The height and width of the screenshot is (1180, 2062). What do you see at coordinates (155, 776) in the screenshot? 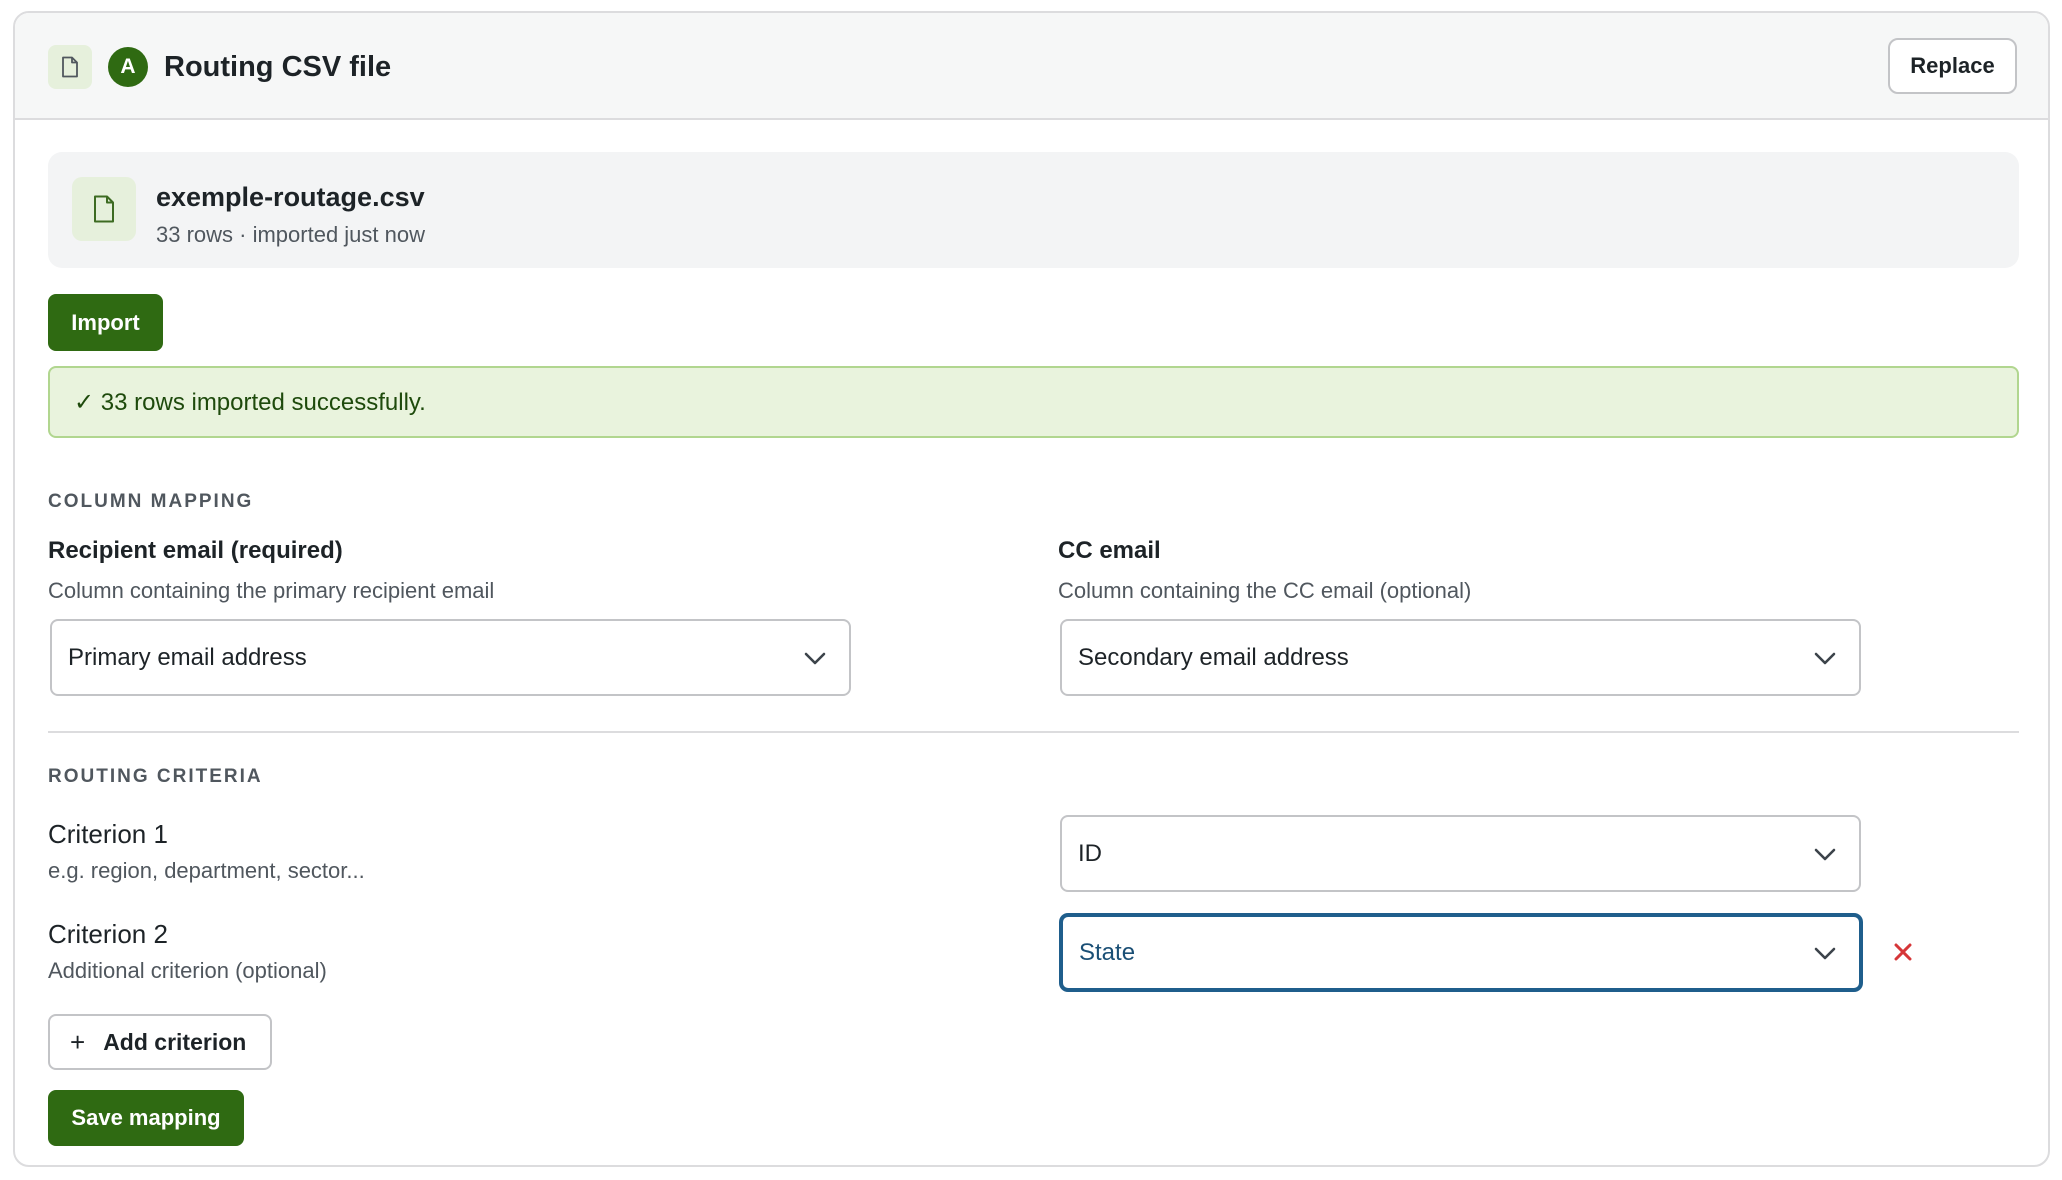
I see `section-title-routing-criteria: ROUTING CRITERIA` at bounding box center [155, 776].